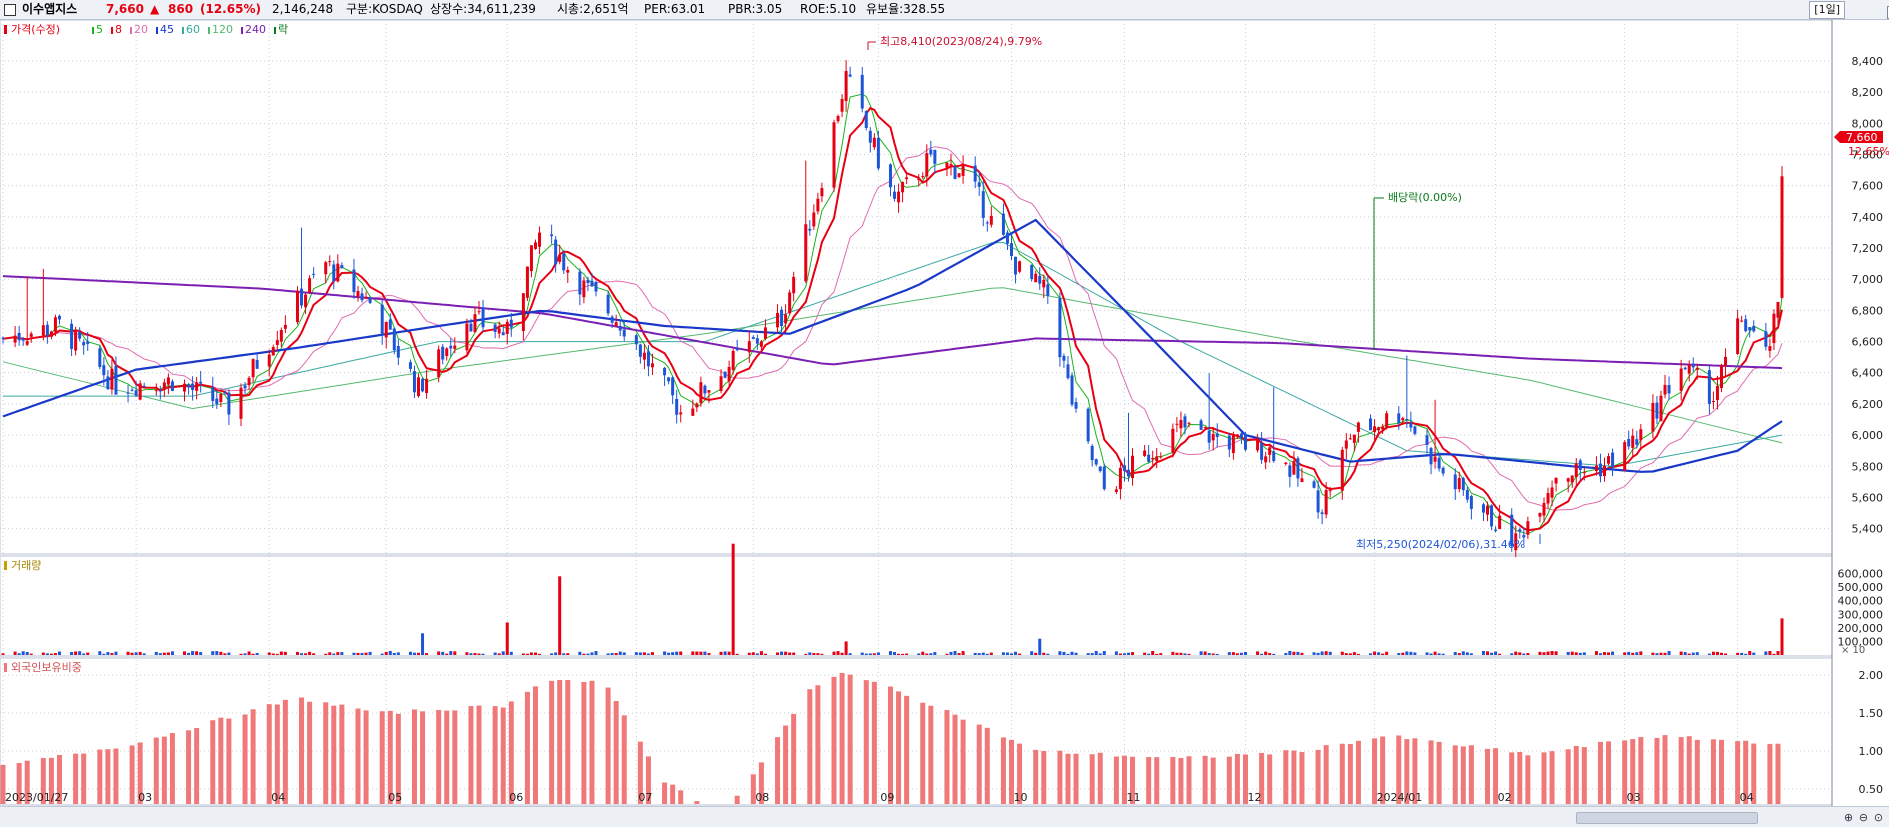  Describe the element at coordinates (1868, 279) in the screenshot. I see `price-axis-tick: 7,000` at that location.